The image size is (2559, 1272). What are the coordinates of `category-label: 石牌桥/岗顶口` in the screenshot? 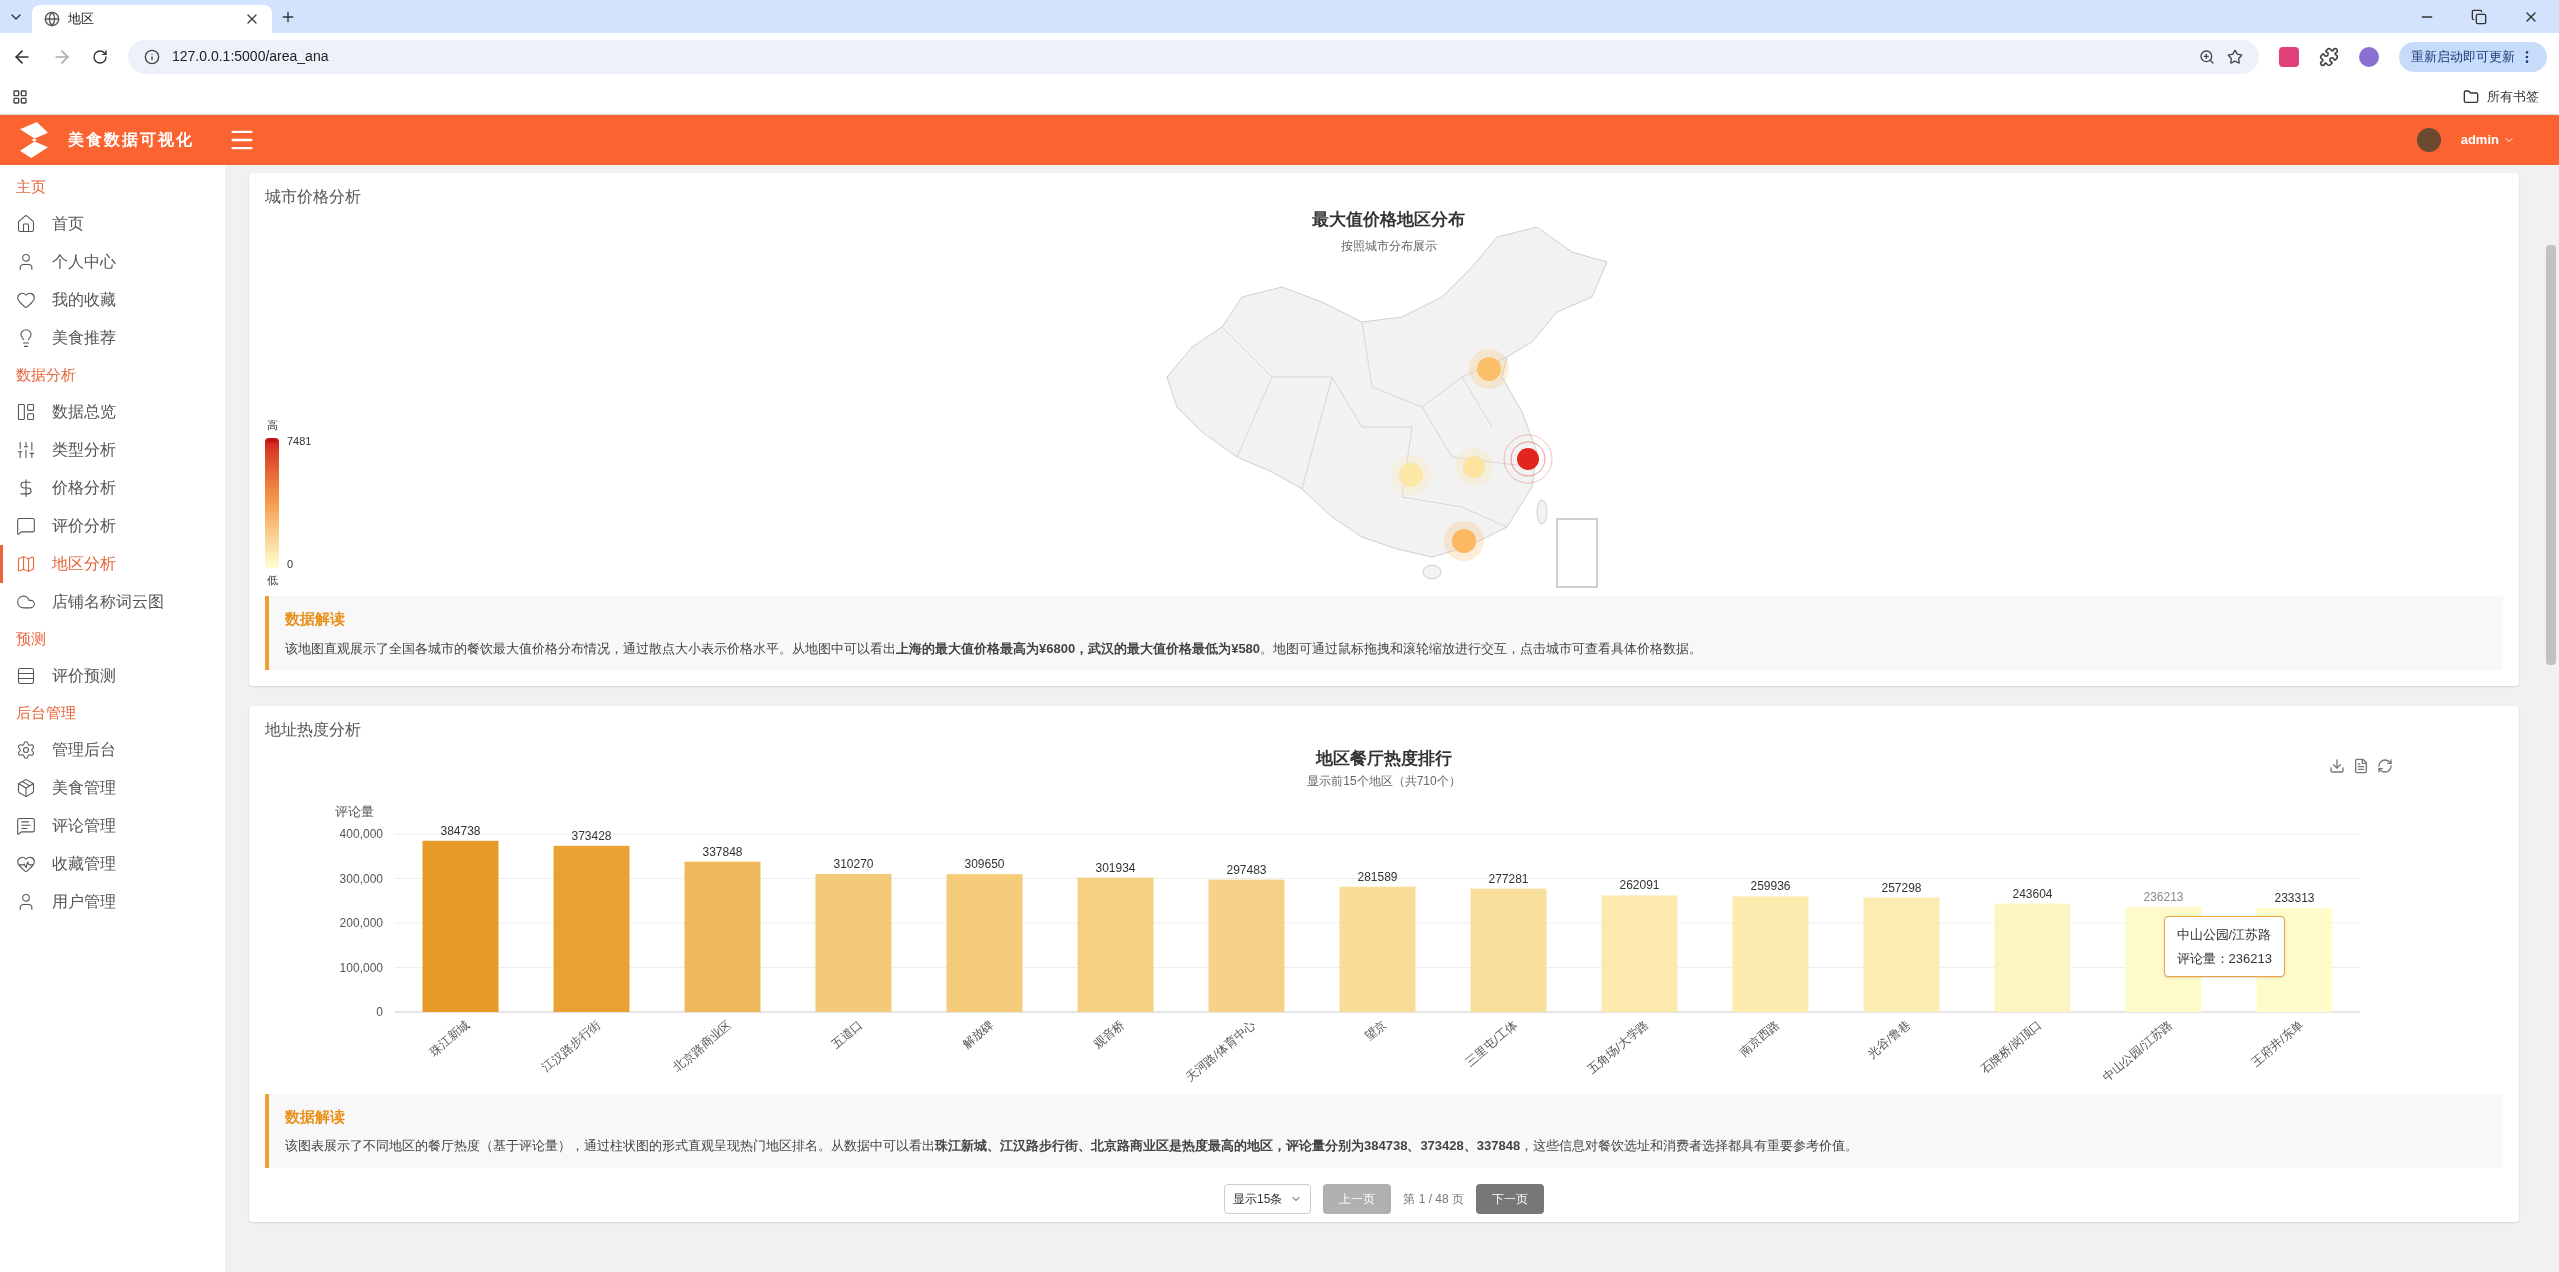 It's located at (2011, 1047).